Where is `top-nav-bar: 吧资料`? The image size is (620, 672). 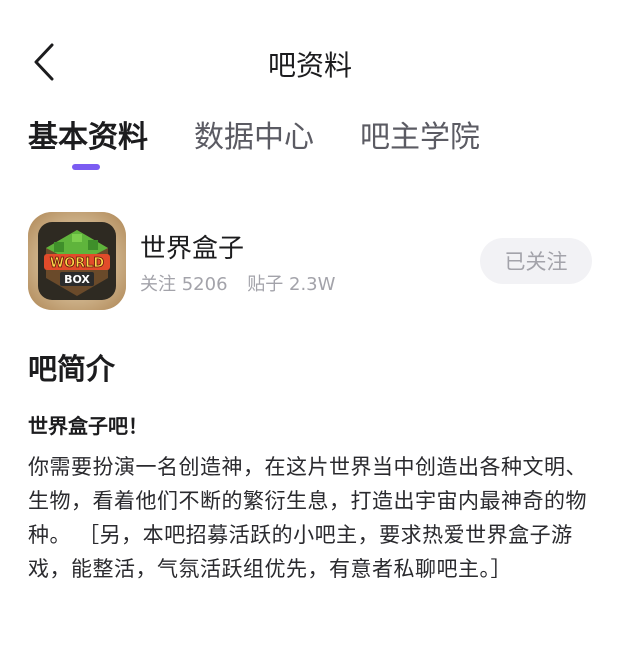 top-nav-bar: 吧资料 is located at coordinates (310, 63).